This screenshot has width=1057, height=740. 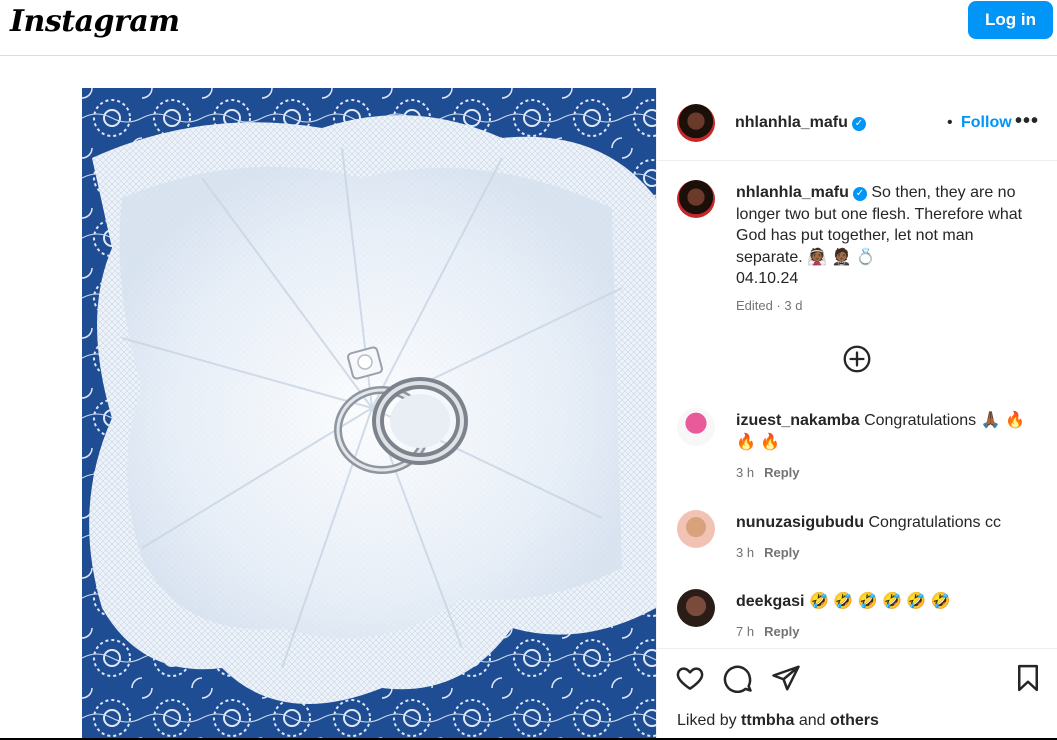 What do you see at coordinates (857, 359) in the screenshot?
I see `add-circle-icon` at bounding box center [857, 359].